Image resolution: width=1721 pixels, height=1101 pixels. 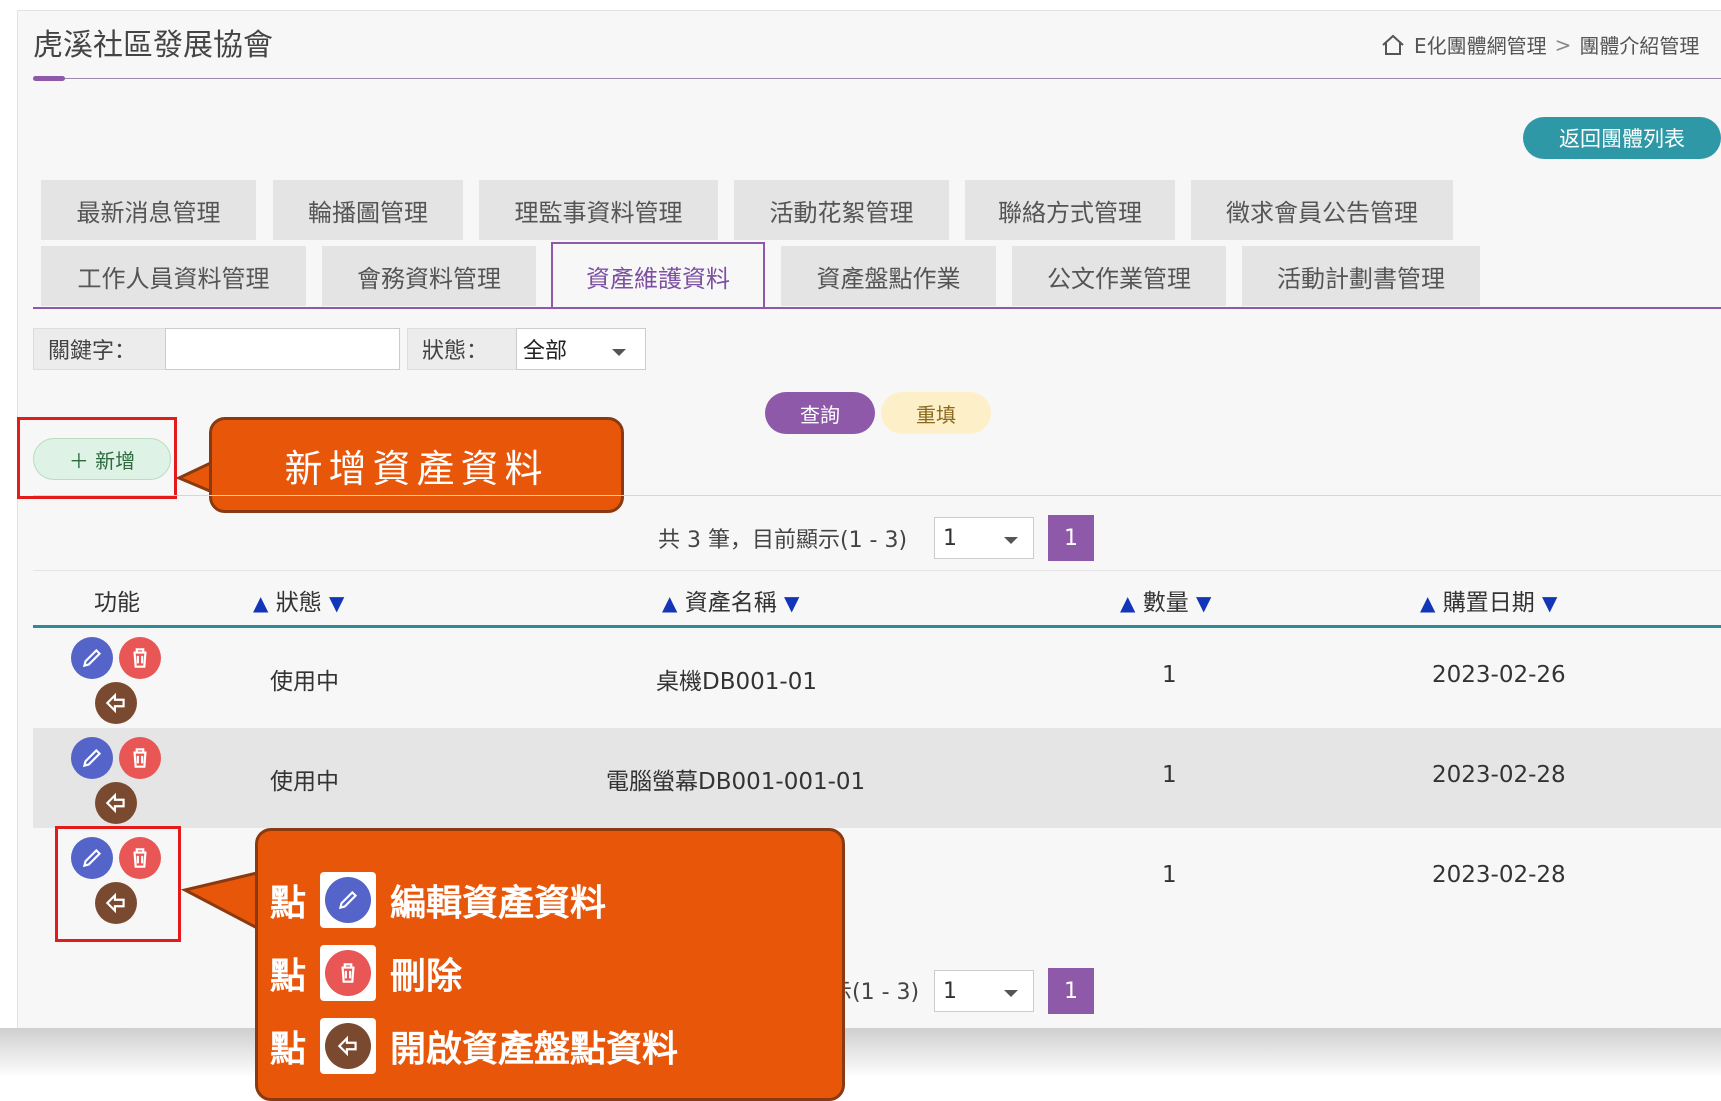 What do you see at coordinates (1480, 44) in the screenshot?
I see `breadcrumb-item-egroup: E化團體網管理` at bounding box center [1480, 44].